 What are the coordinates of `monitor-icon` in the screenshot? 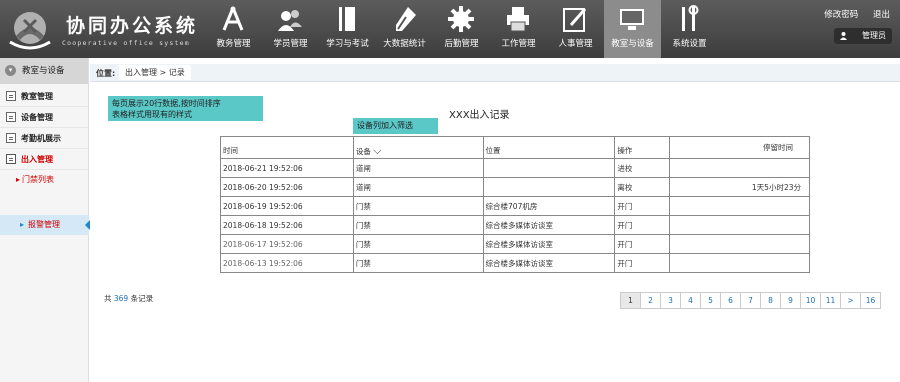 It's located at (632, 19).